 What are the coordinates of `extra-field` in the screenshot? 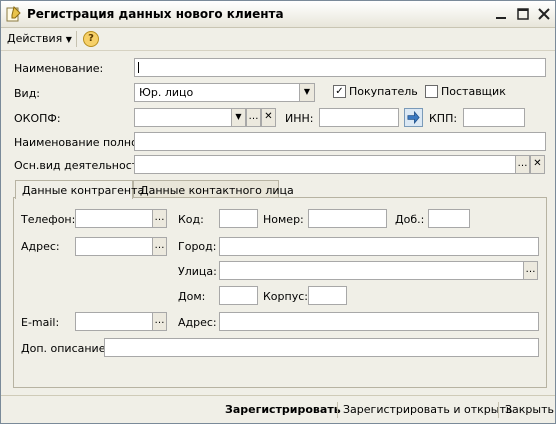 It's located at (321, 347).